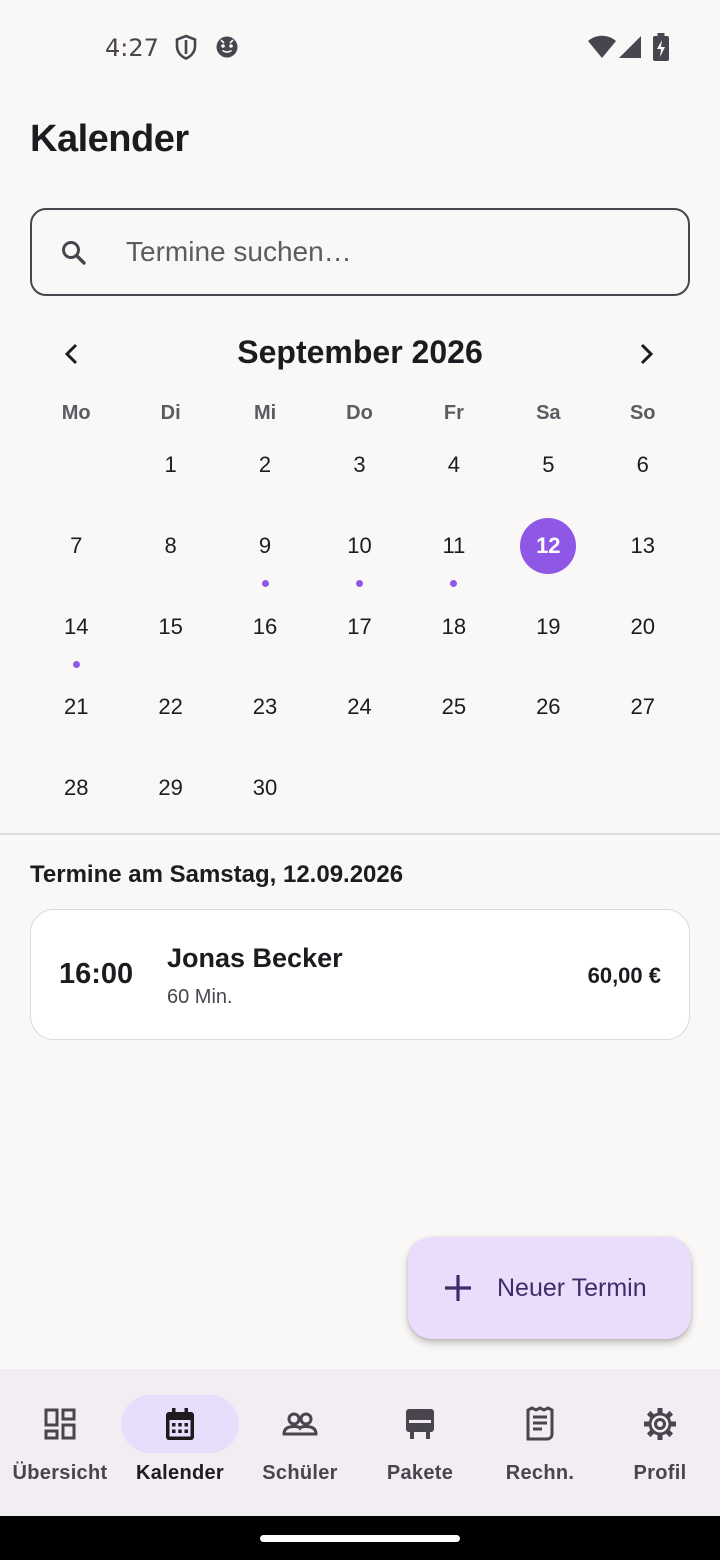  Describe the element at coordinates (76, 413) in the screenshot. I see `weekday-label: Mo` at that location.